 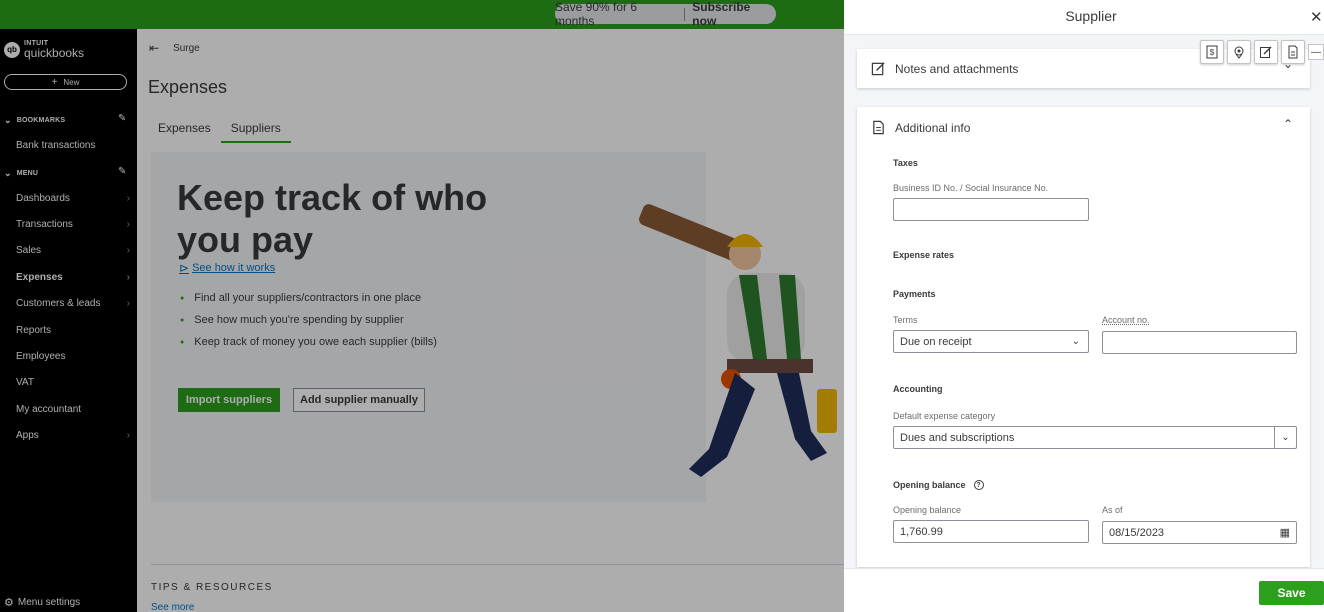 What do you see at coordinates (1316, 17) in the screenshot?
I see `close-icon: ✕` at bounding box center [1316, 17].